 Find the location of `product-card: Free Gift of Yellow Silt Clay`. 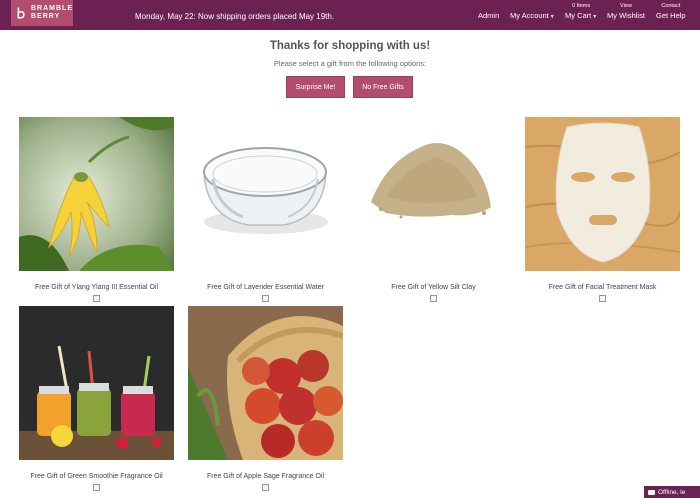

product-card: Free Gift of Yellow Silt Clay is located at coordinates (433, 209).